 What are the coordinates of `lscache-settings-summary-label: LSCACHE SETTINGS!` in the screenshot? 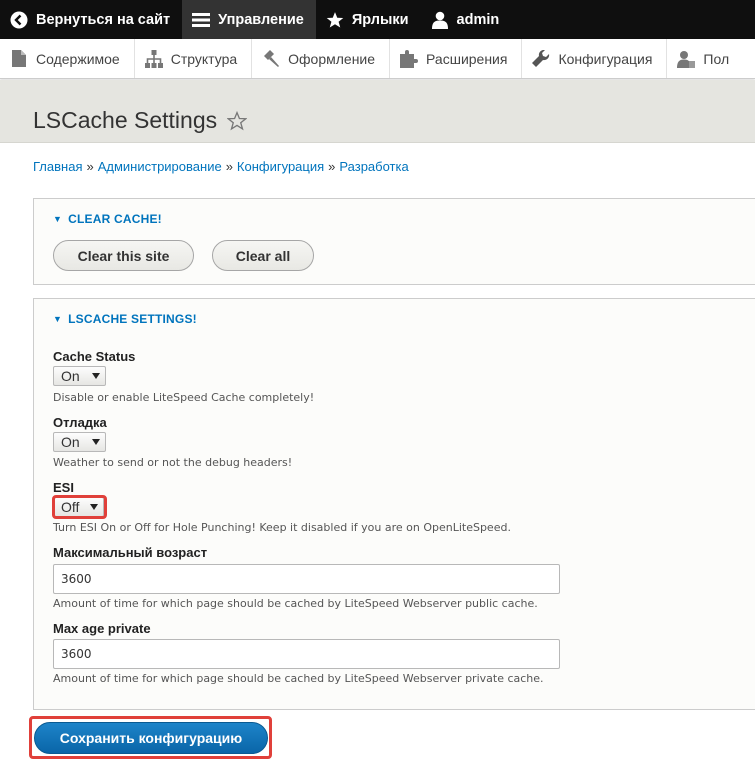 It's located at (132, 319).